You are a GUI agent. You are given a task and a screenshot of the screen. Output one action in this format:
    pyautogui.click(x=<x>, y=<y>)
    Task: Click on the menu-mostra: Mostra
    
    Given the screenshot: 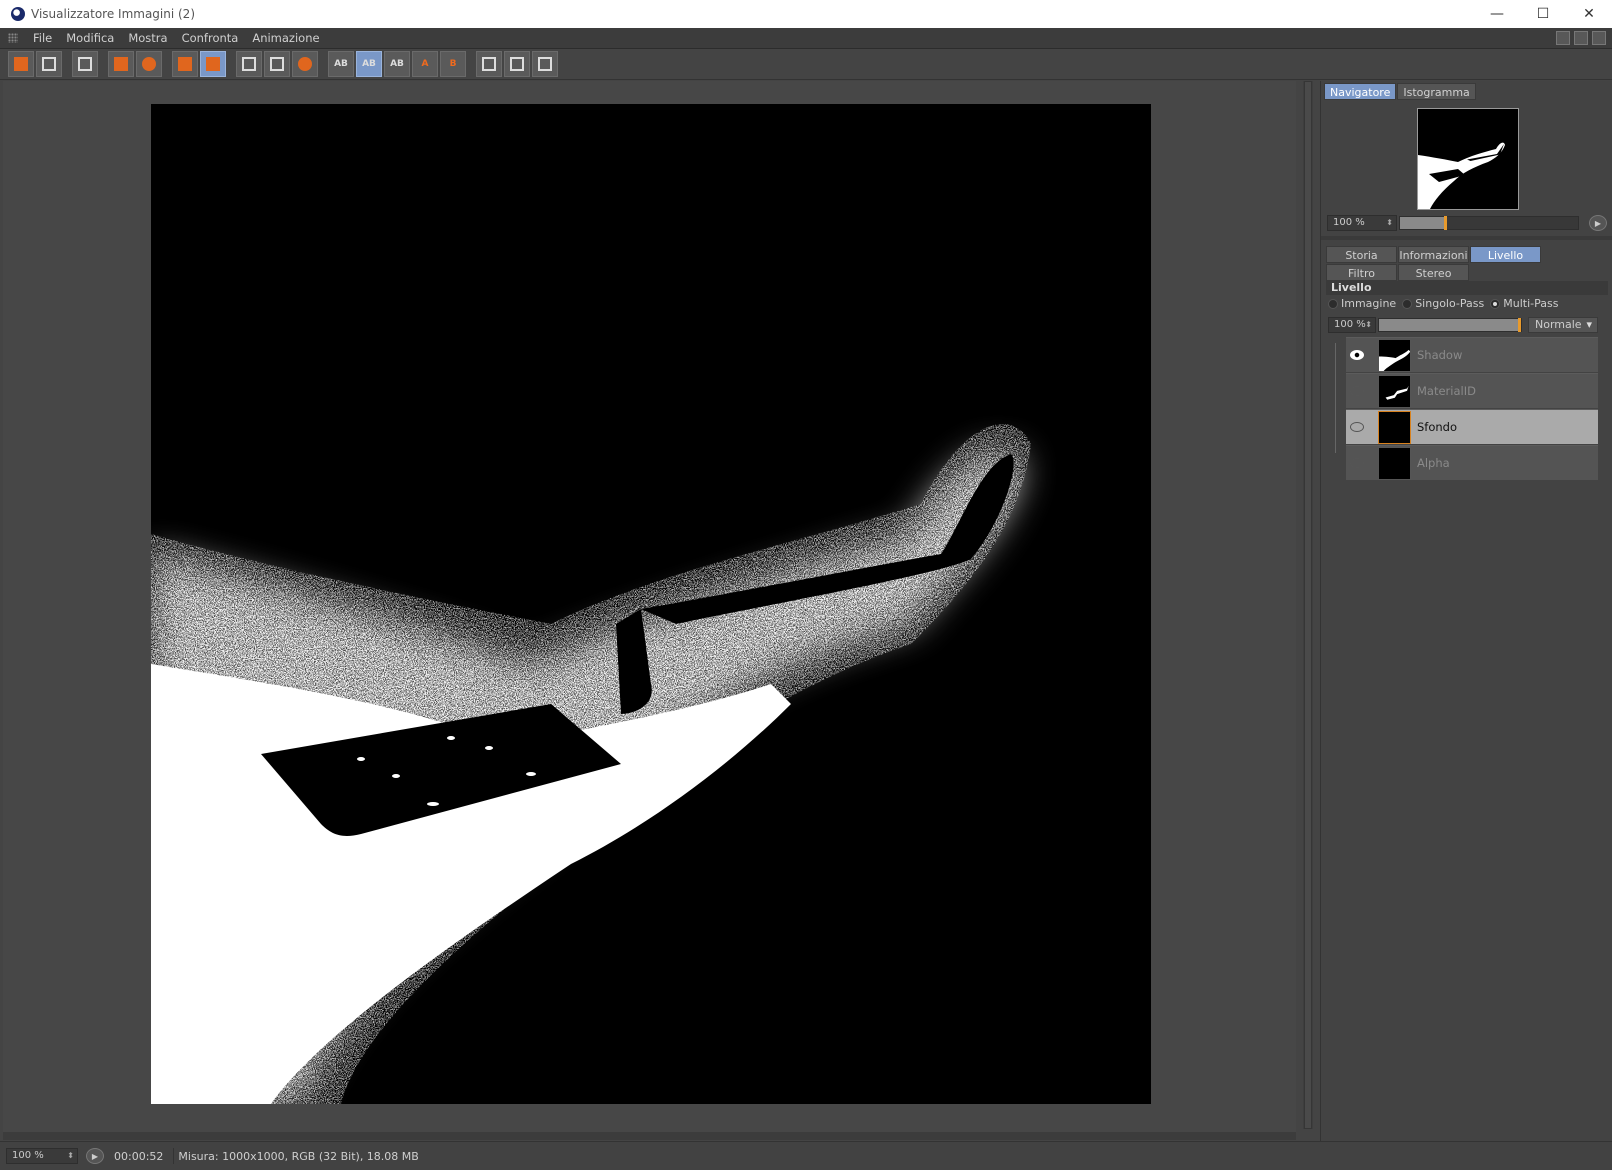 What is the action you would take?
    pyautogui.click(x=147, y=38)
    